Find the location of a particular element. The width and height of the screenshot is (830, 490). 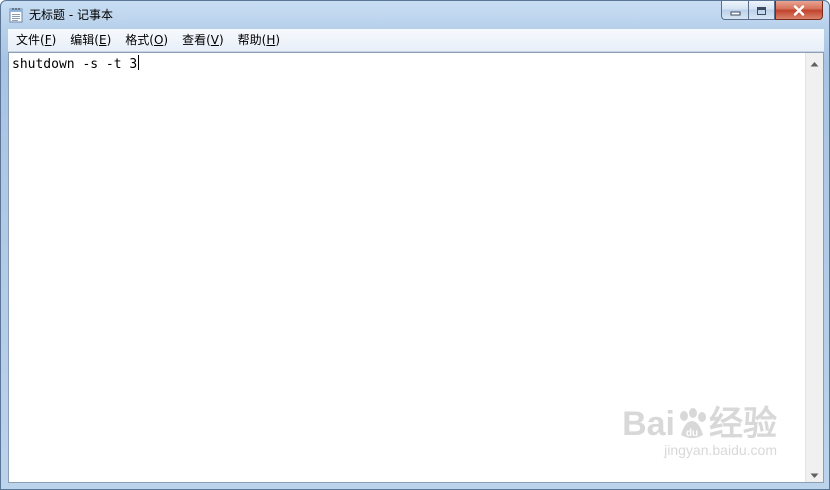

menu-edit: 编辑(E) is located at coordinates (90, 40).